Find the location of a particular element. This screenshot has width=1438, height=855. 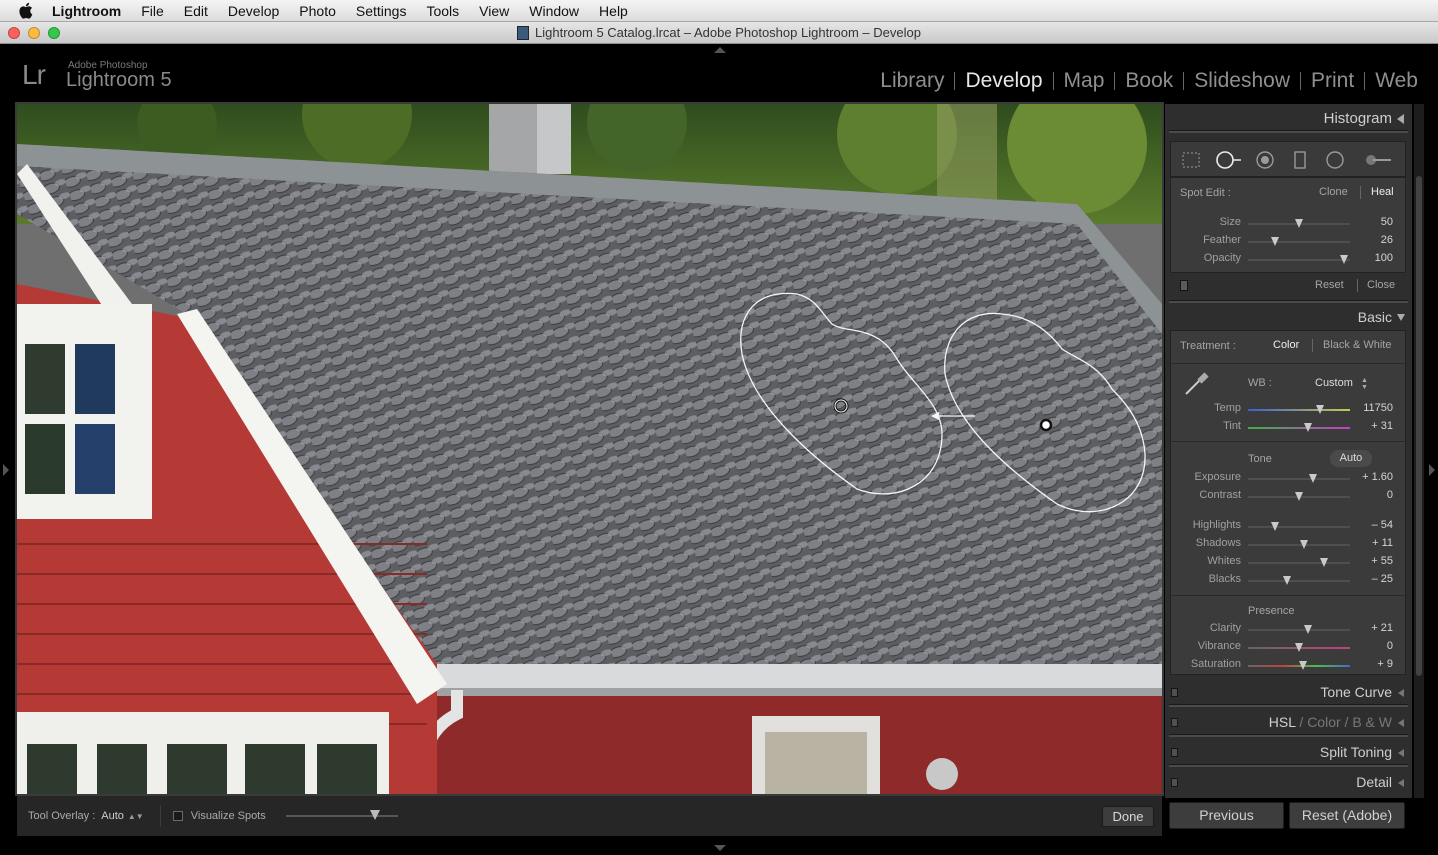

opacity-value: 100 is located at coordinates (1373, 258).